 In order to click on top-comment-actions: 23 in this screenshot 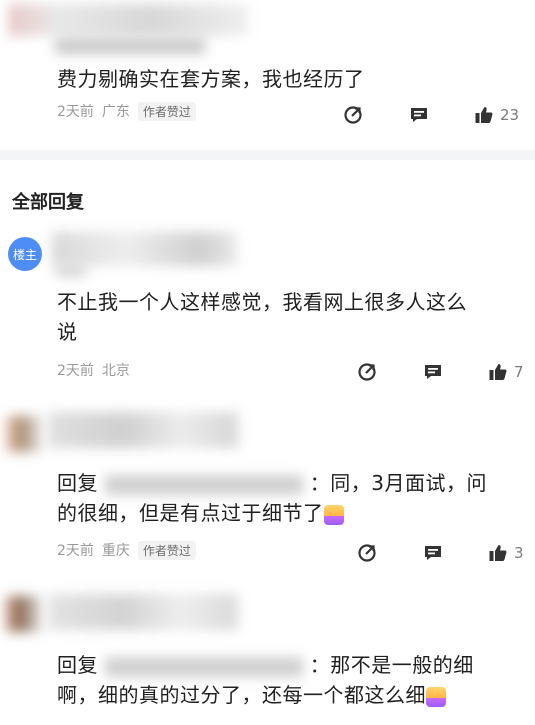, I will do `click(430, 115)`.